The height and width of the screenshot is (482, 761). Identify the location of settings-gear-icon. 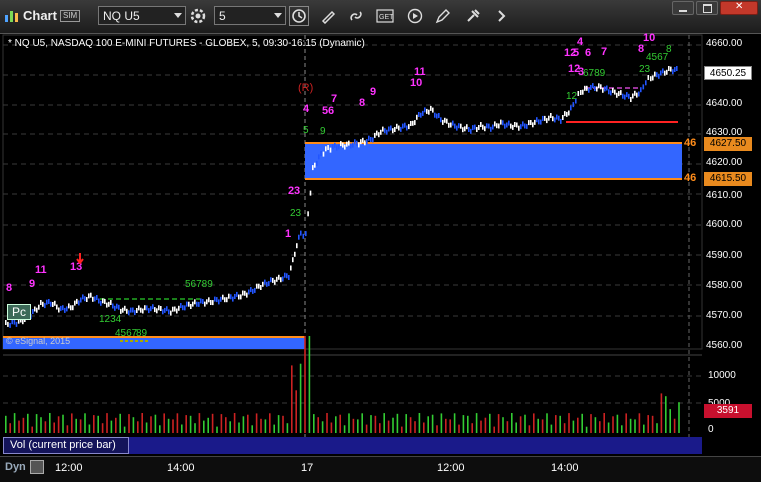
(198, 16).